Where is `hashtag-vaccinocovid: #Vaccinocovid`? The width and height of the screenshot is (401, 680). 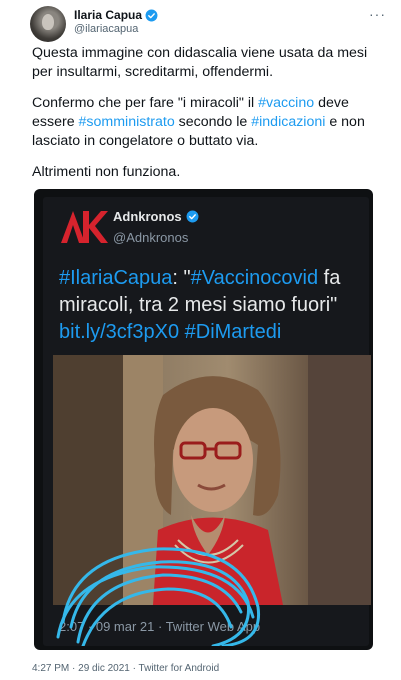
hashtag-vaccinocovid: #Vaccinocovid is located at coordinates (254, 278).